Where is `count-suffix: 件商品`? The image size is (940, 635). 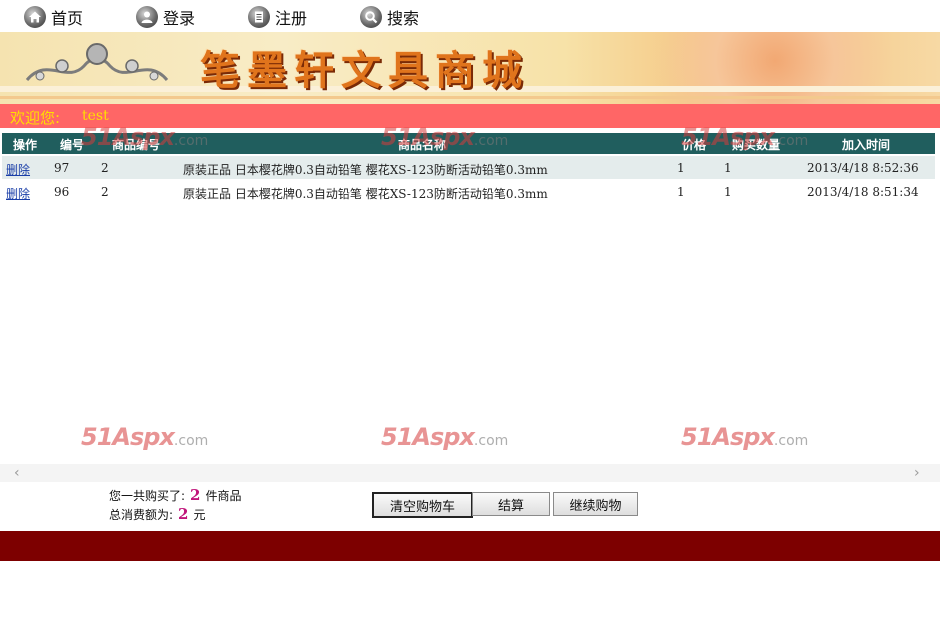
count-suffix: 件商品 is located at coordinates (223, 496).